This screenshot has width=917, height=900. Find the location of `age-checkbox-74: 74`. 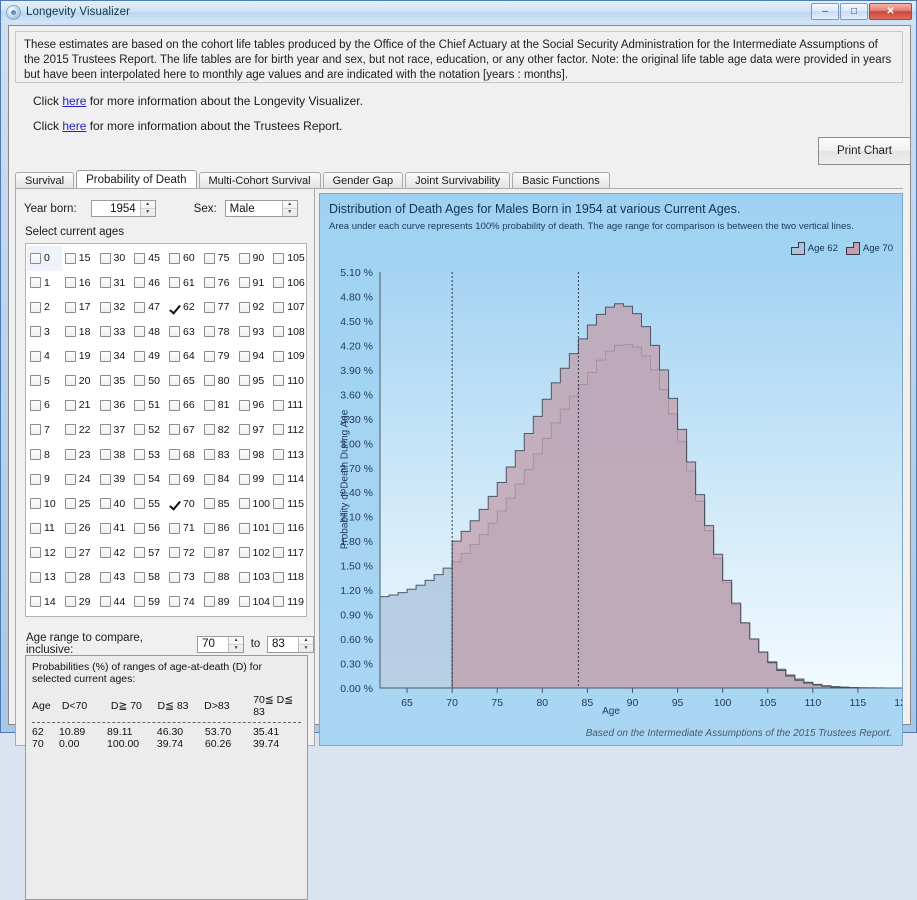

age-checkbox-74: 74 is located at coordinates (183, 601).